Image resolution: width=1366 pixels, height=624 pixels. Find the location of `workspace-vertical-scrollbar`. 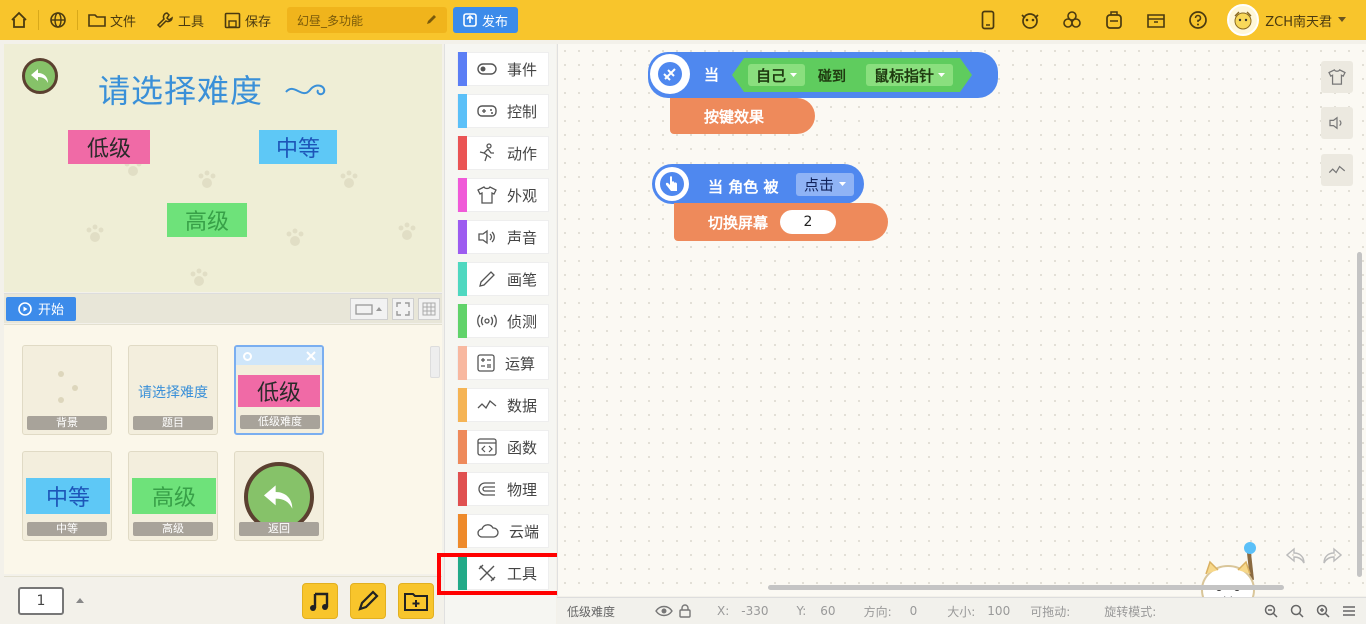

workspace-vertical-scrollbar is located at coordinates (1359, 414).